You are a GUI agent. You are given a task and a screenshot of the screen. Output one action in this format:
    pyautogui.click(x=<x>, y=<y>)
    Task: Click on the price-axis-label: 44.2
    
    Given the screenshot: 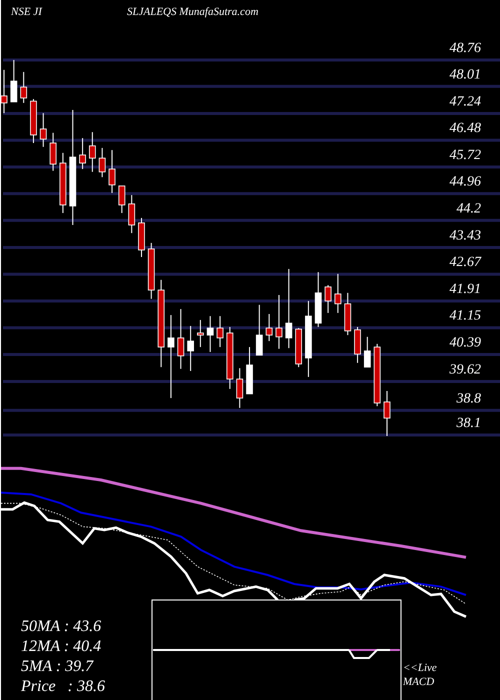 What is the action you would take?
    pyautogui.click(x=468, y=208)
    